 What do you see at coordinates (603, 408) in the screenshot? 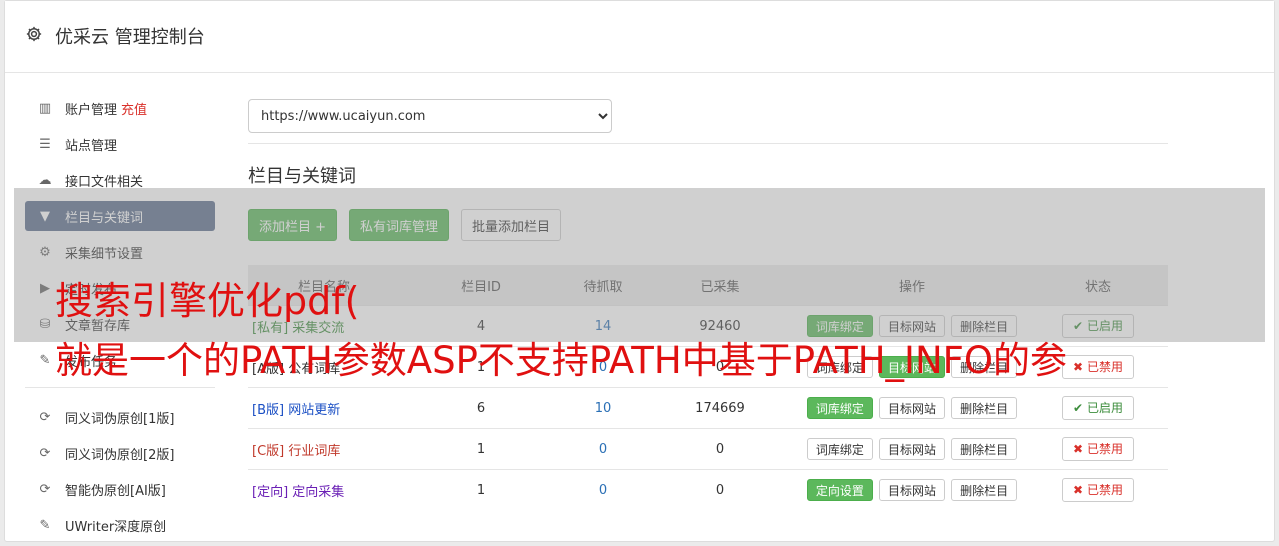
I see `pending-count: 10` at bounding box center [603, 408].